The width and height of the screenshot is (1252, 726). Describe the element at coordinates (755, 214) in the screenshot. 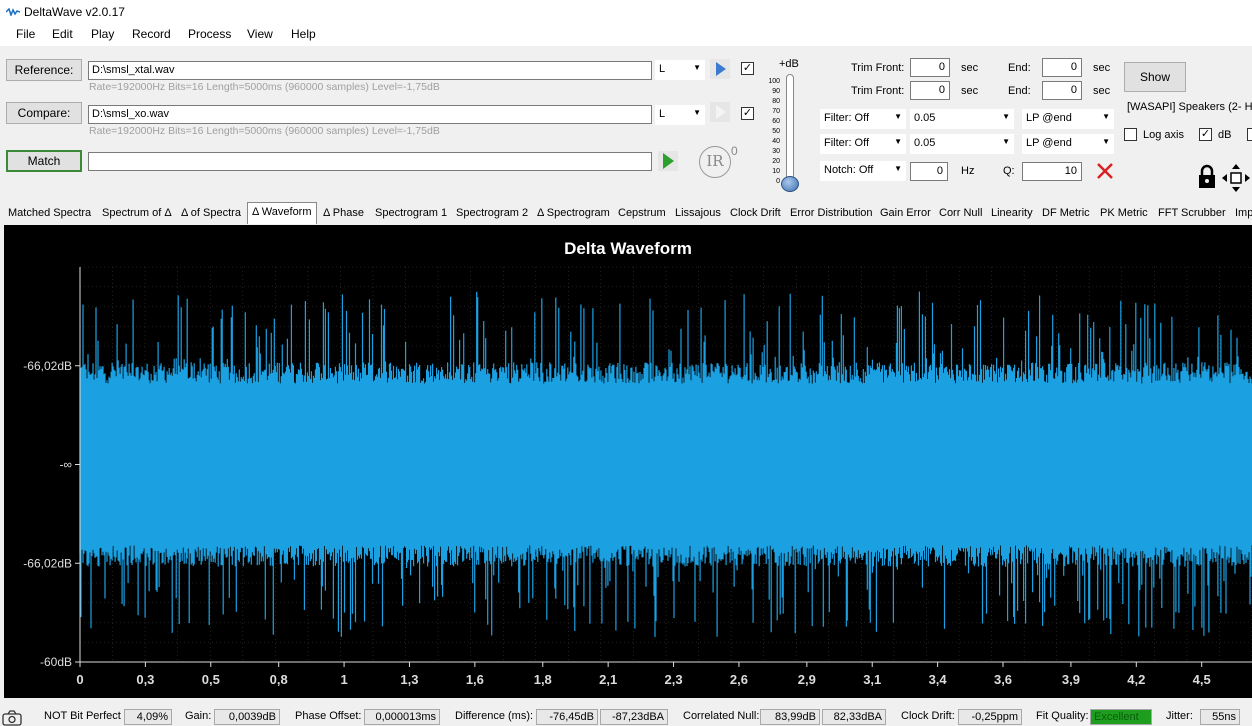

I see `tab-clock-drift: Clock Drift` at that location.